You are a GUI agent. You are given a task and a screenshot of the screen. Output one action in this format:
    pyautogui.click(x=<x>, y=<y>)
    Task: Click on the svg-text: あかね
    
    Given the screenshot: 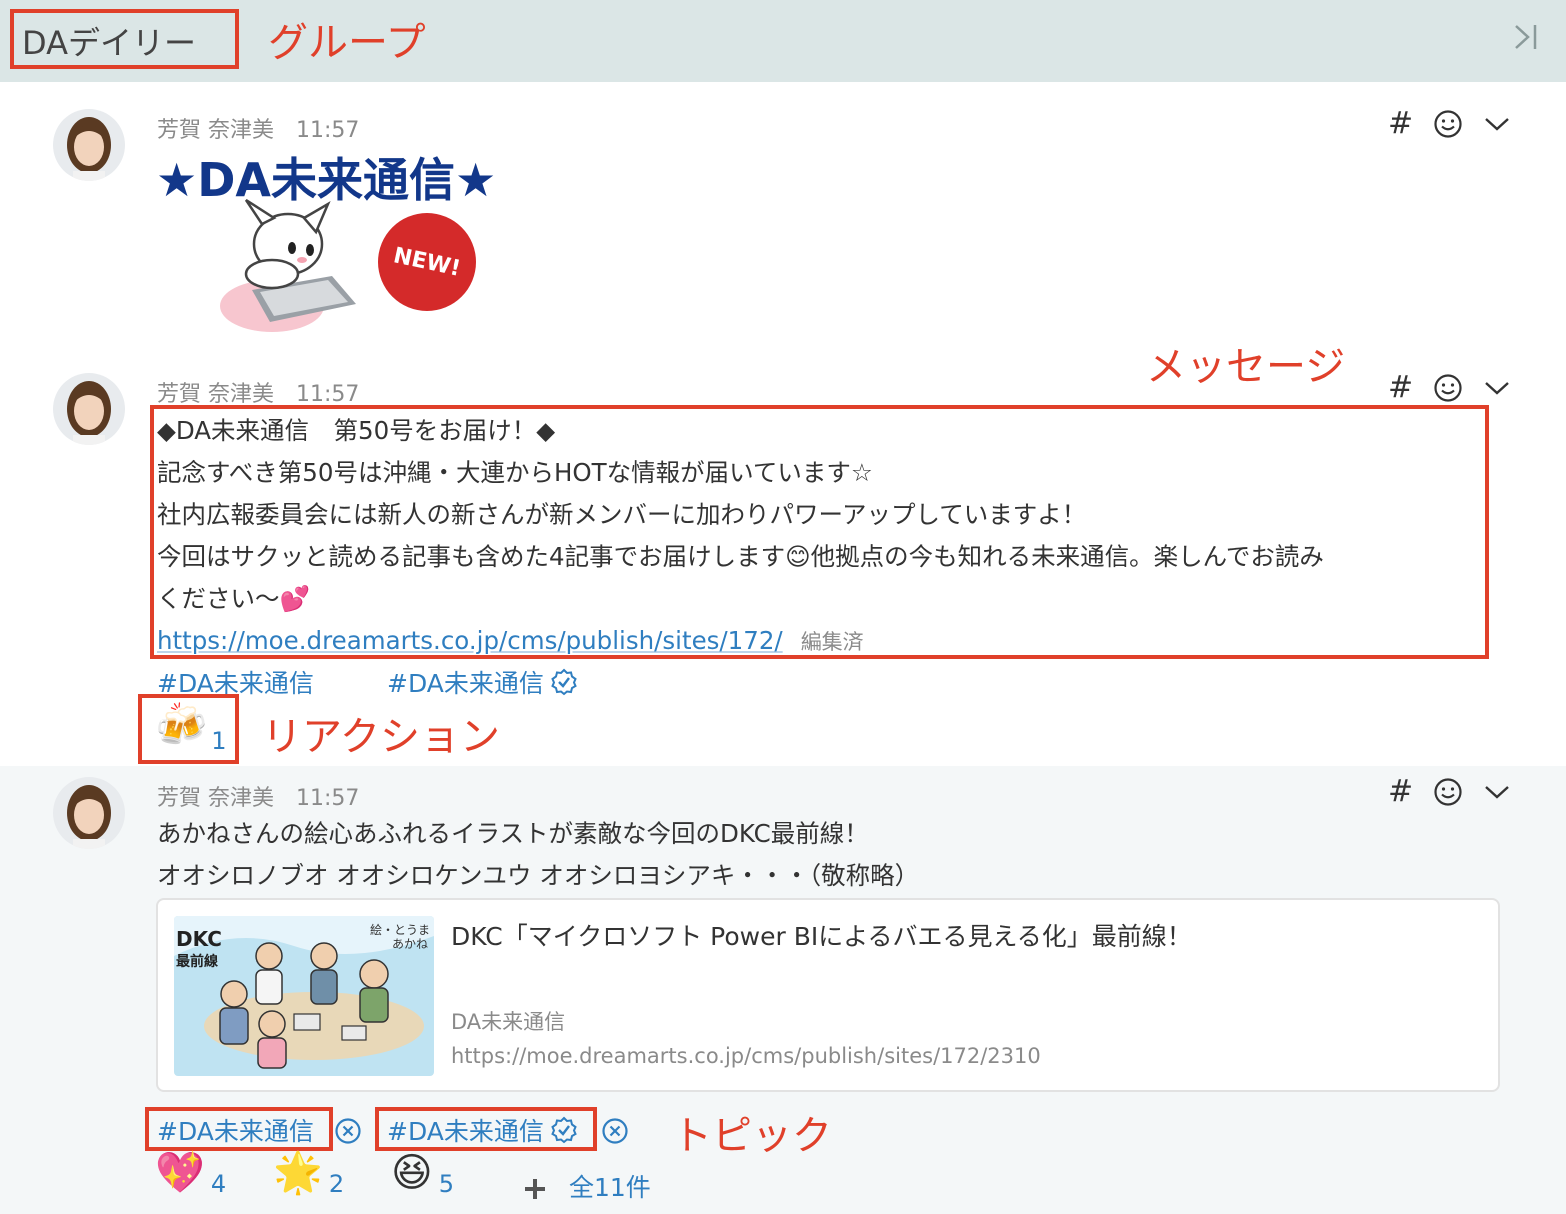 What is the action you would take?
    pyautogui.click(x=410, y=944)
    